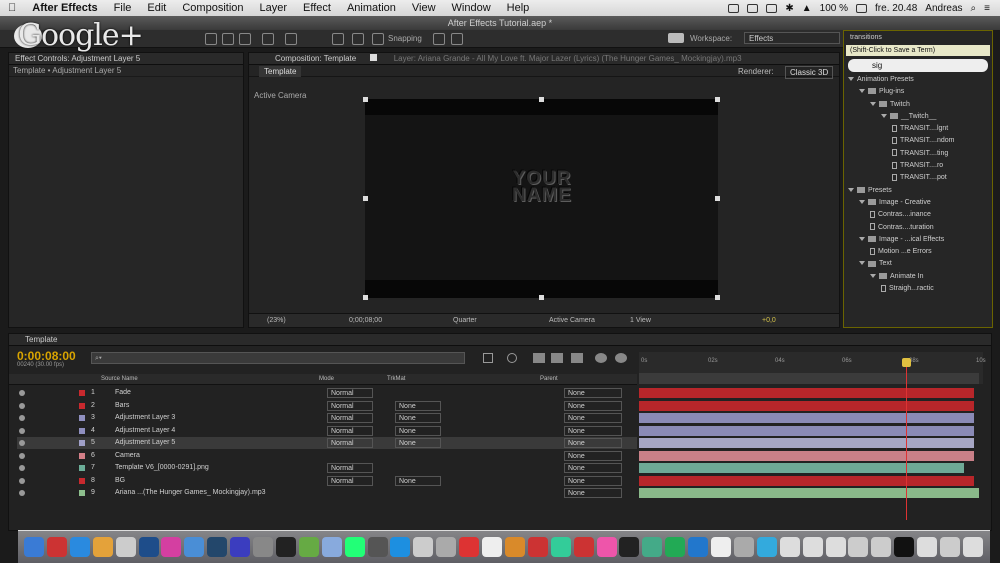  I want to click on preset-tree-item: Contras....inance, so click(920, 215).